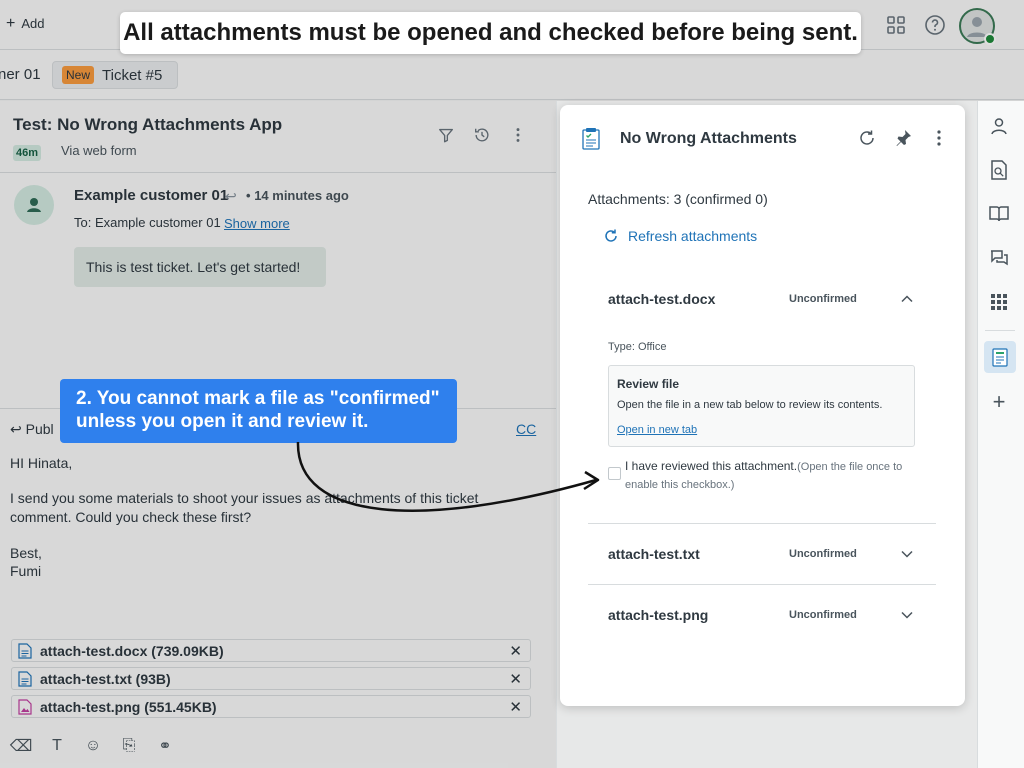 This screenshot has width=1024, height=768. Describe the element at coordinates (999, 302) in the screenshot. I see `apps-grid-icon` at that location.